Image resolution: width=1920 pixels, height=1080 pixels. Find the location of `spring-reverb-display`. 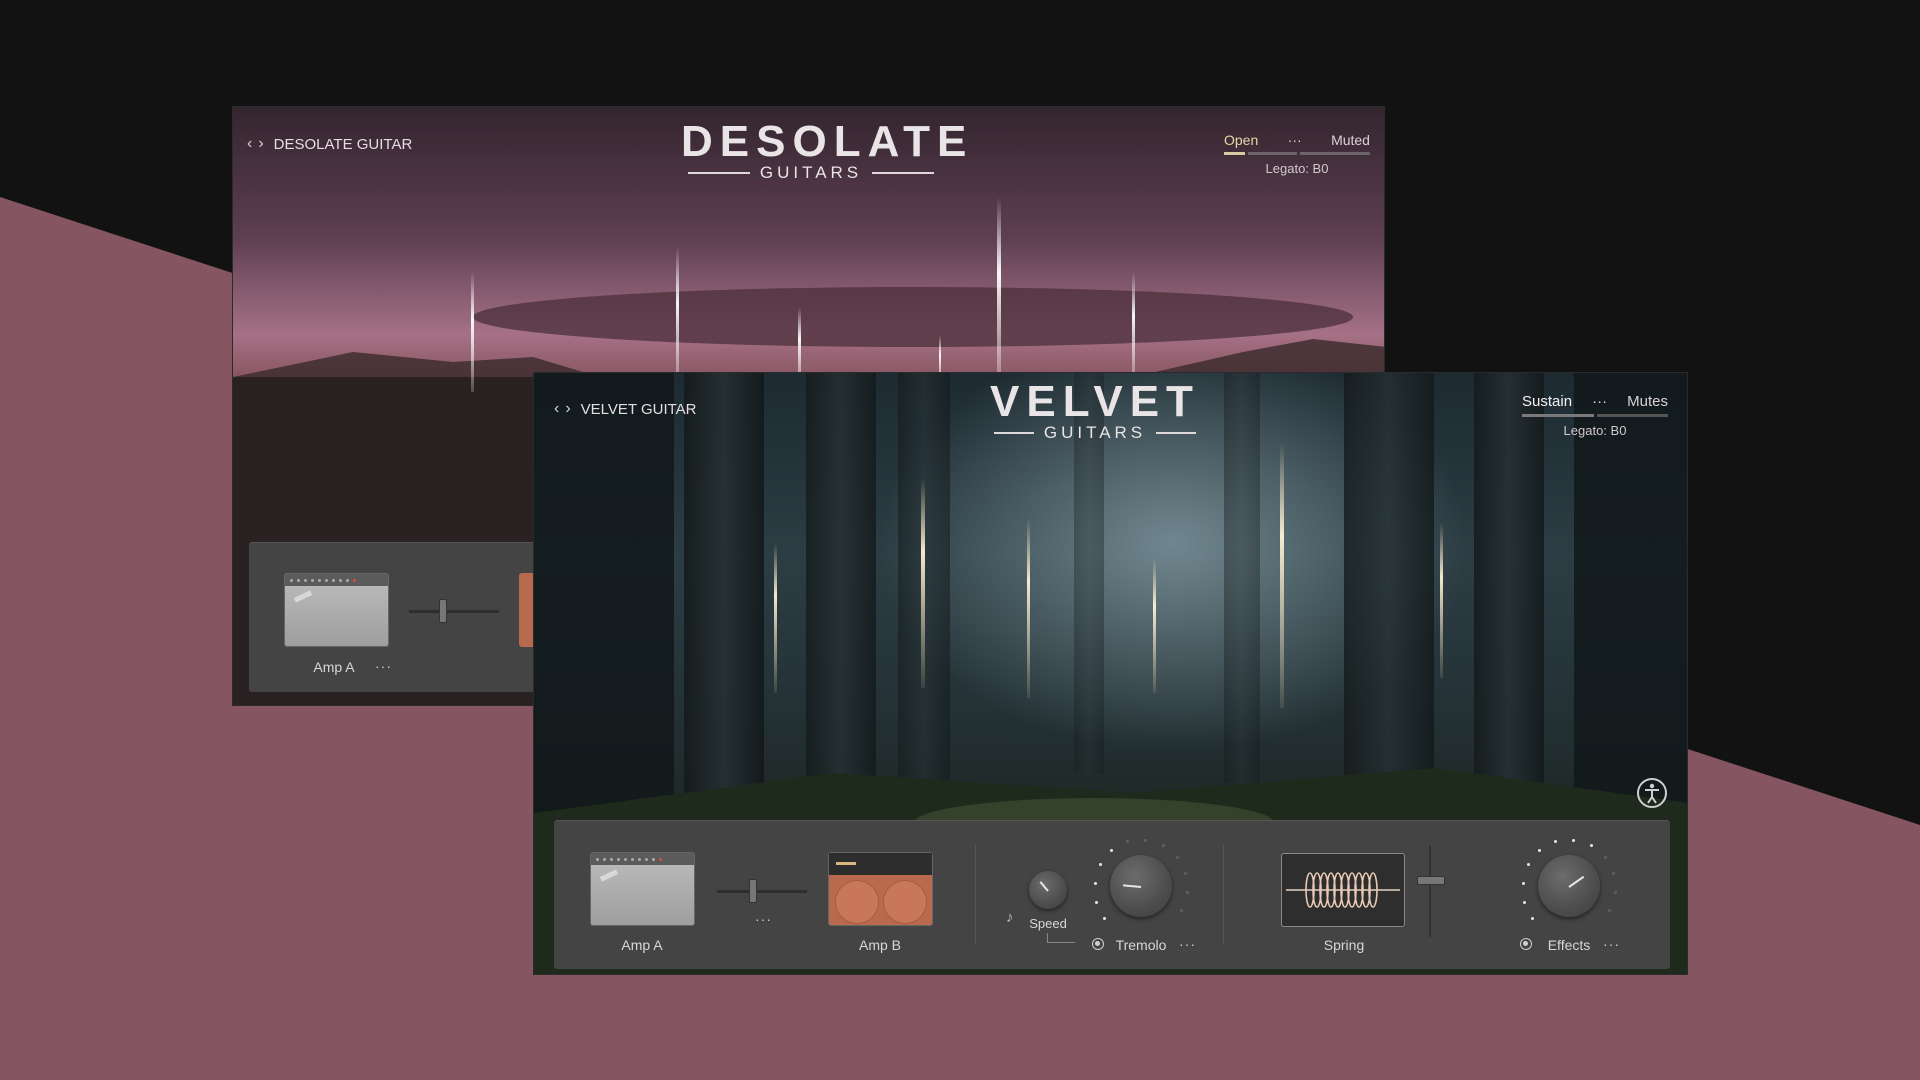

spring-reverb-display is located at coordinates (1343, 890).